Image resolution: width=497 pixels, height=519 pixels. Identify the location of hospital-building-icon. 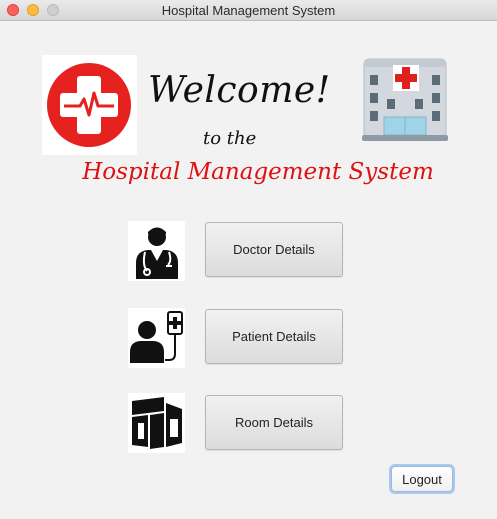
(405, 102).